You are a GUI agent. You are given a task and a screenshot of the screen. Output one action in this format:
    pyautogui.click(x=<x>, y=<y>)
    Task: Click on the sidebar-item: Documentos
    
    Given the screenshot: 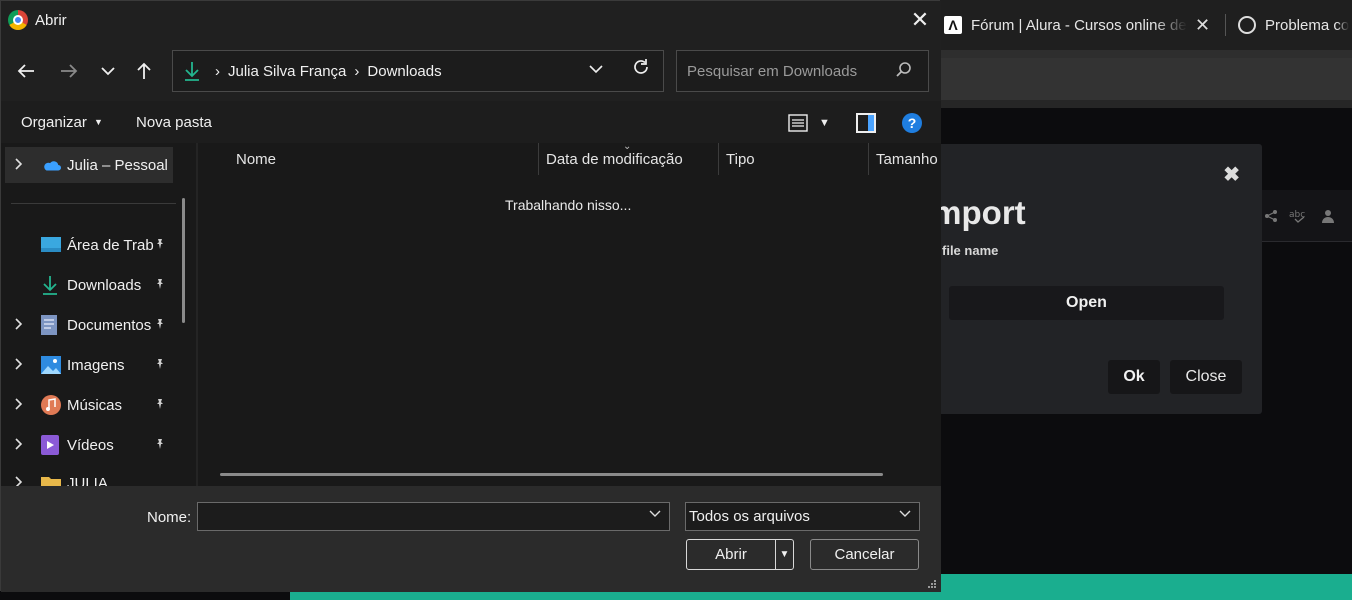 What is the action you would take?
    pyautogui.click(x=91, y=325)
    